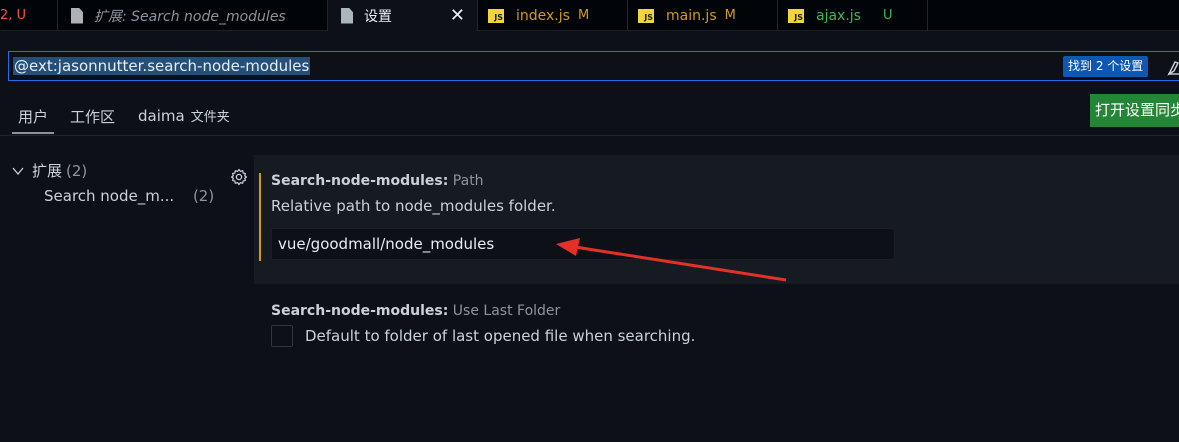 The image size is (1179, 442). Describe the element at coordinates (691, 15) in the screenshot. I see `tab-label: main.js` at that location.